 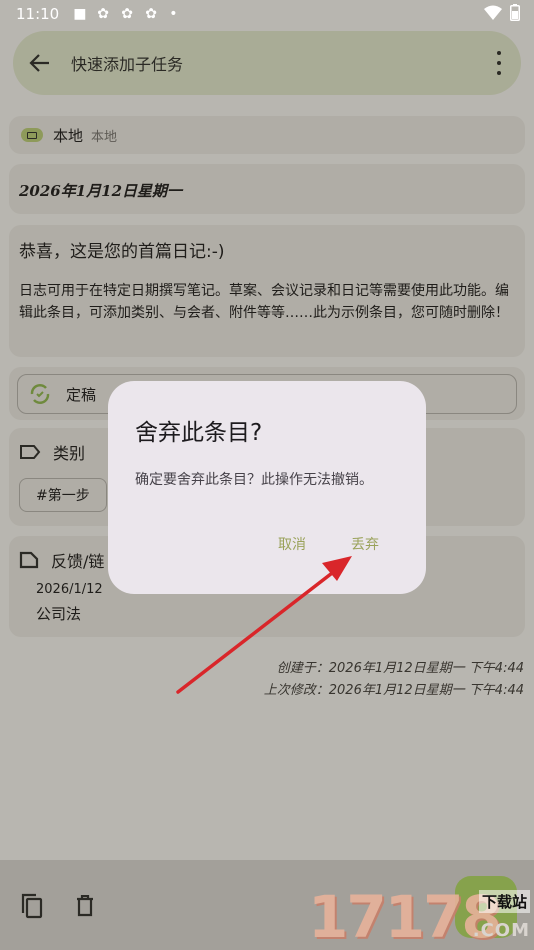 I want to click on date-card: 2026年1月12日星期一, so click(x=267, y=189).